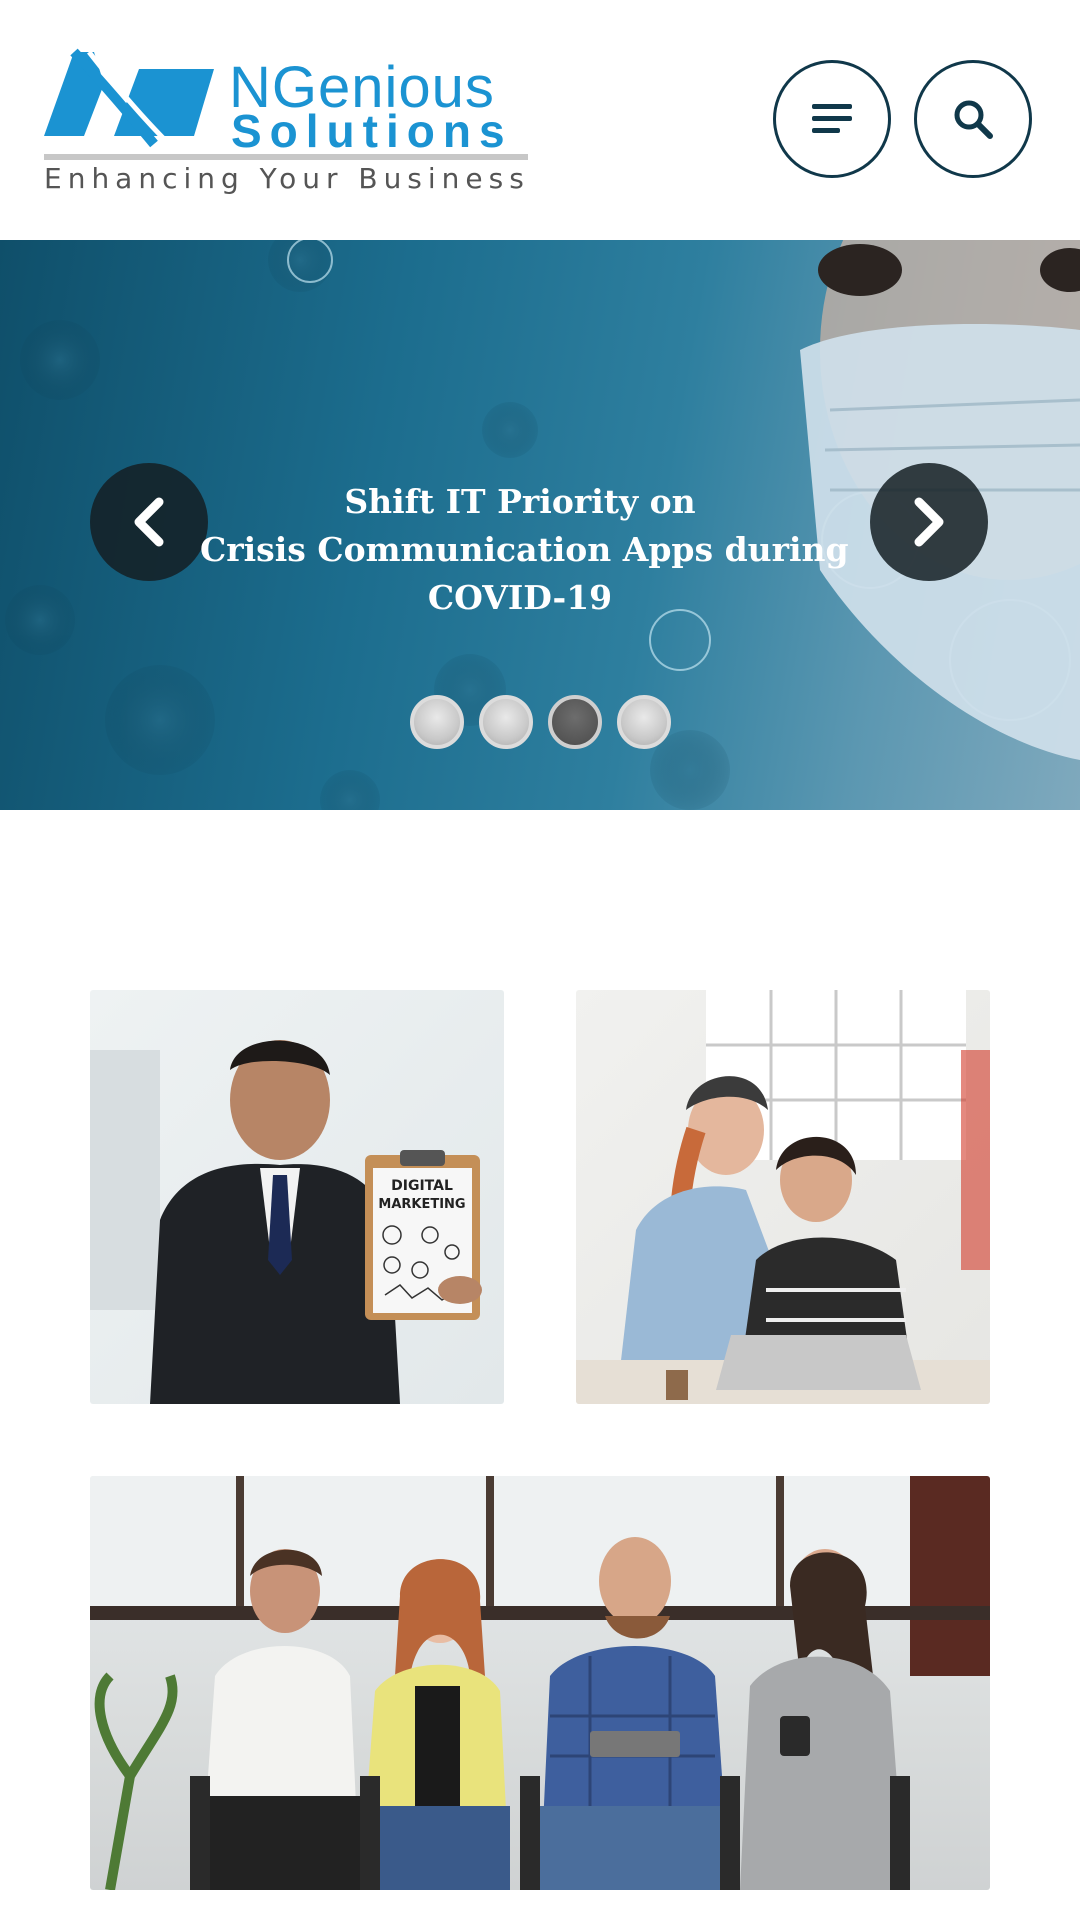 This screenshot has width=1080, height=1920. What do you see at coordinates (286, 157) in the screenshot?
I see `logo-divider` at bounding box center [286, 157].